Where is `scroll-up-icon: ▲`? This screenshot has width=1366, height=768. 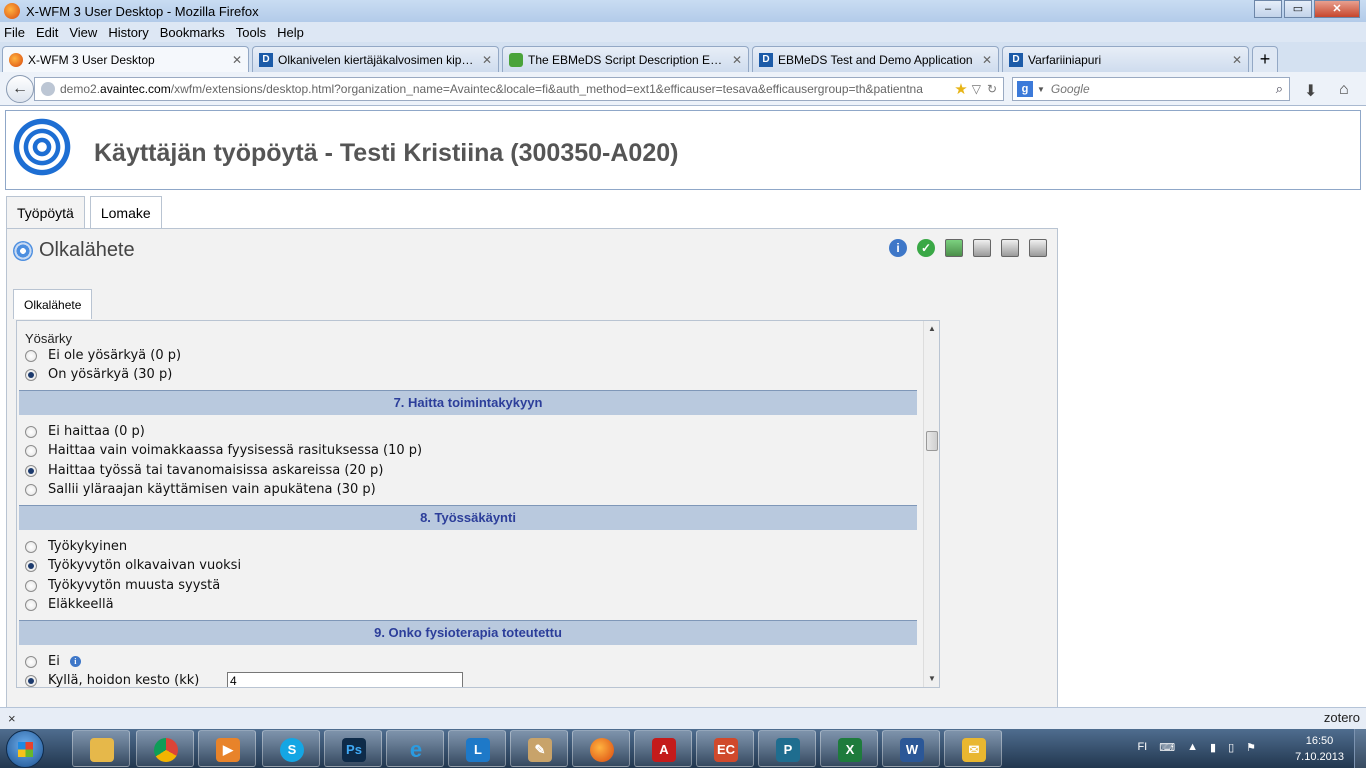
scroll-up-icon: ▲ is located at coordinates (931, 329).